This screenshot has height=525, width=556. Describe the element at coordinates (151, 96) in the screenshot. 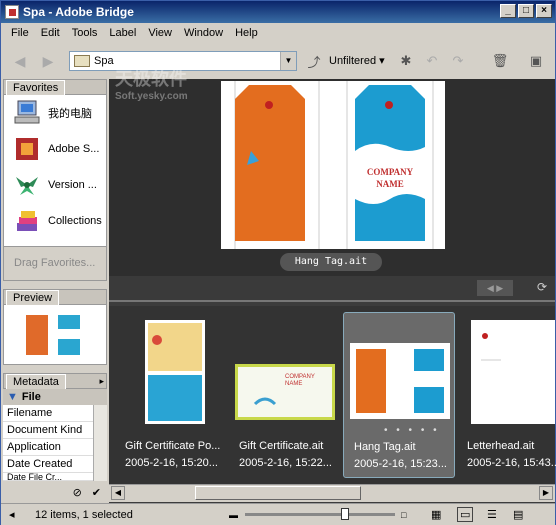

I see `watermark-line-2: Soft.yesky.com` at that location.